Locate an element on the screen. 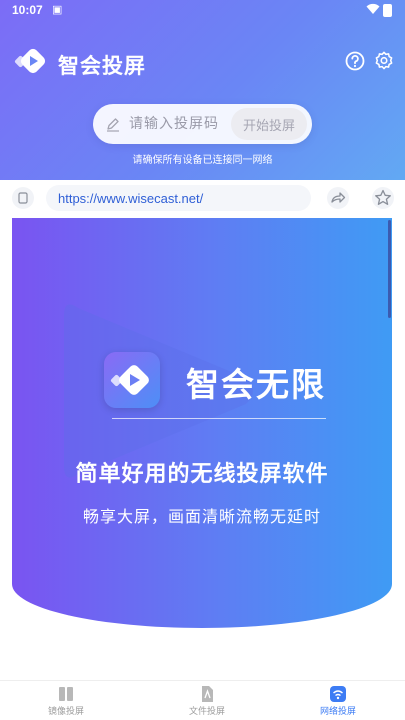  brand-name: 智会无限 is located at coordinates (256, 384).